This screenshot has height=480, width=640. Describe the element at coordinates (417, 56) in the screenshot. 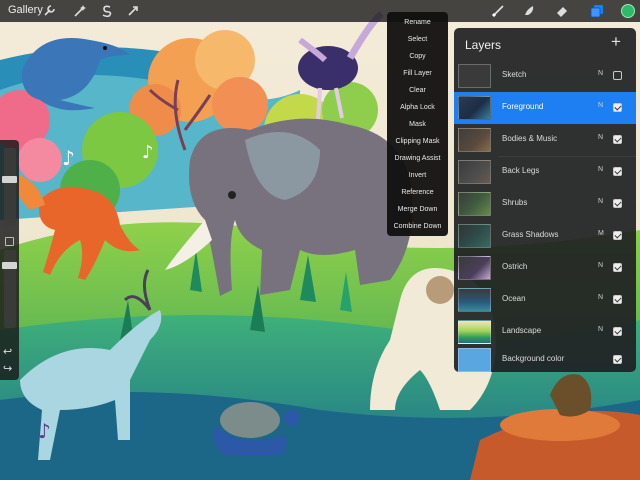

I see `menu-item-copy: Copy` at that location.